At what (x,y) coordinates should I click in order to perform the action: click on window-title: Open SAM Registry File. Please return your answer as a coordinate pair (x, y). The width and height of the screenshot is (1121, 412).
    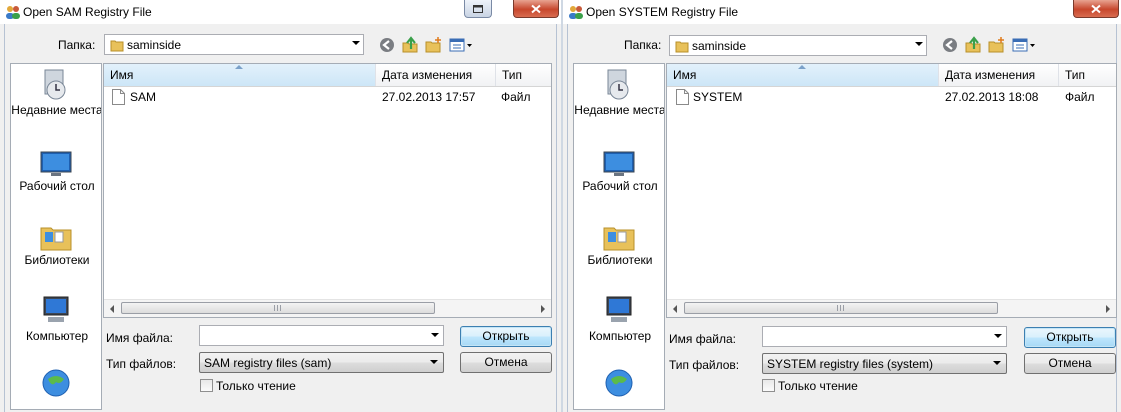
    Looking at the image, I should click on (87, 12).